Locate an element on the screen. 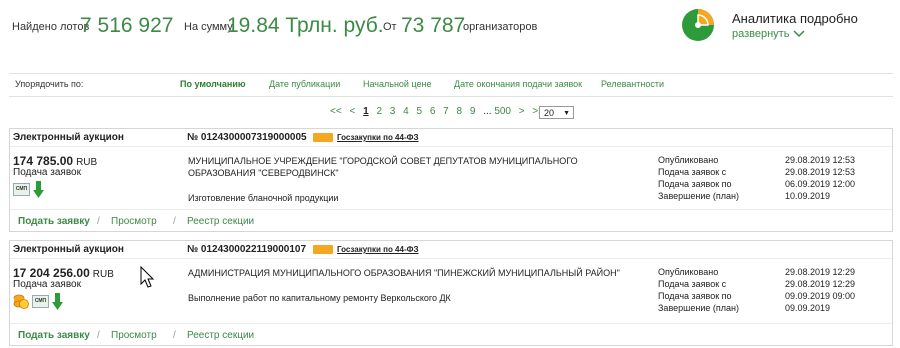  published-value: 29.08.2019 12:29 is located at coordinates (820, 272).